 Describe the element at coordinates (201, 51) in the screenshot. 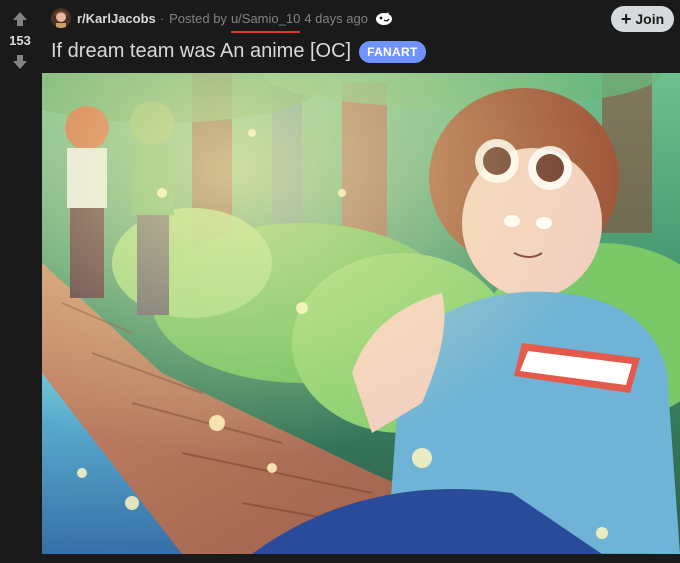

I see `post-title: If dream team was An anime [OC]` at that location.